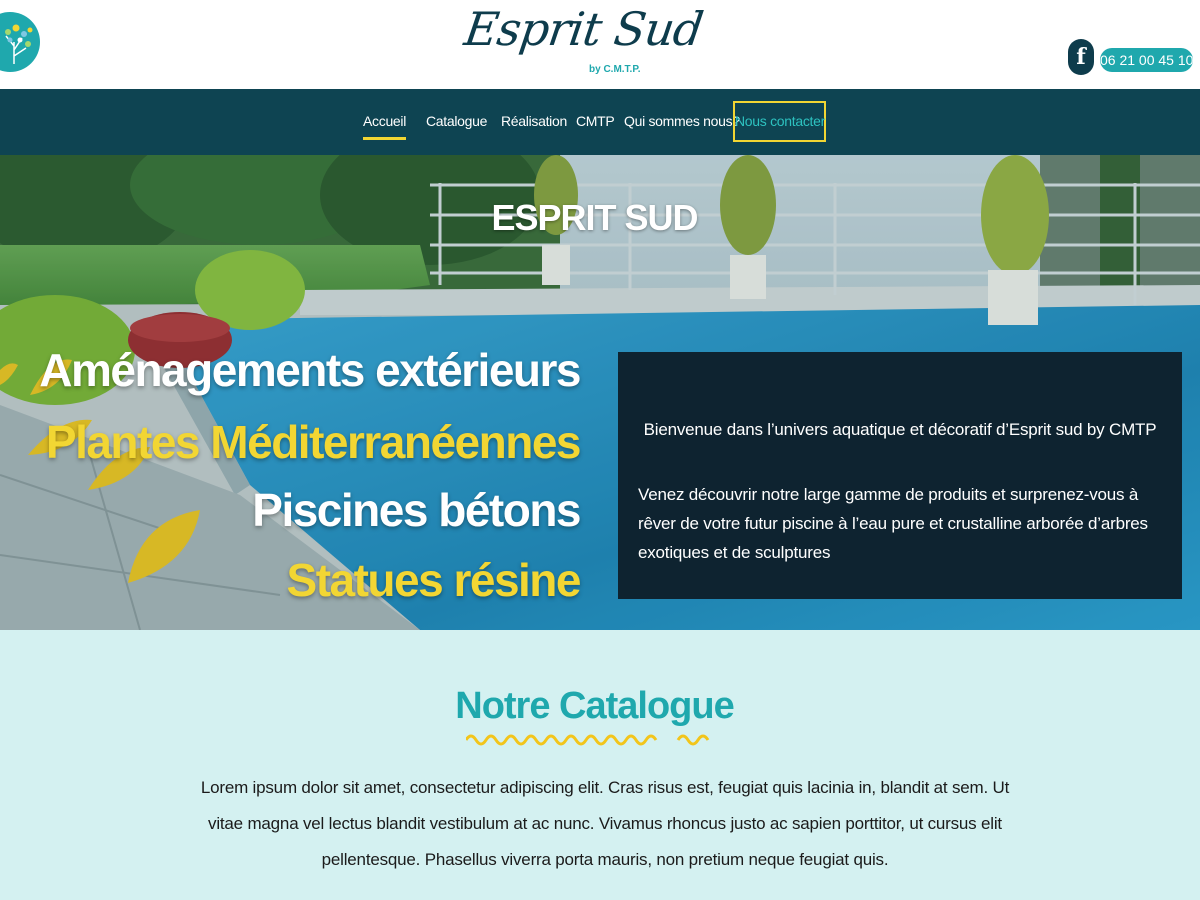 This screenshot has height=900, width=1200. I want to click on wave-underline-icon, so click(588, 740).